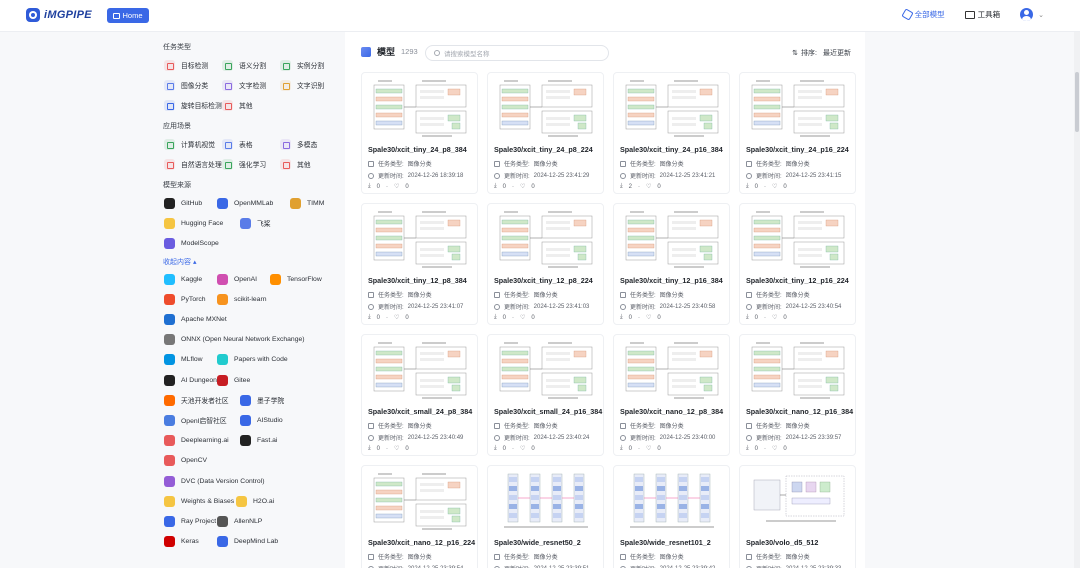 Image resolution: width=1080 pixels, height=568 pixels. Describe the element at coordinates (251, 144) in the screenshot. I see `filter-option: 表格` at that location.